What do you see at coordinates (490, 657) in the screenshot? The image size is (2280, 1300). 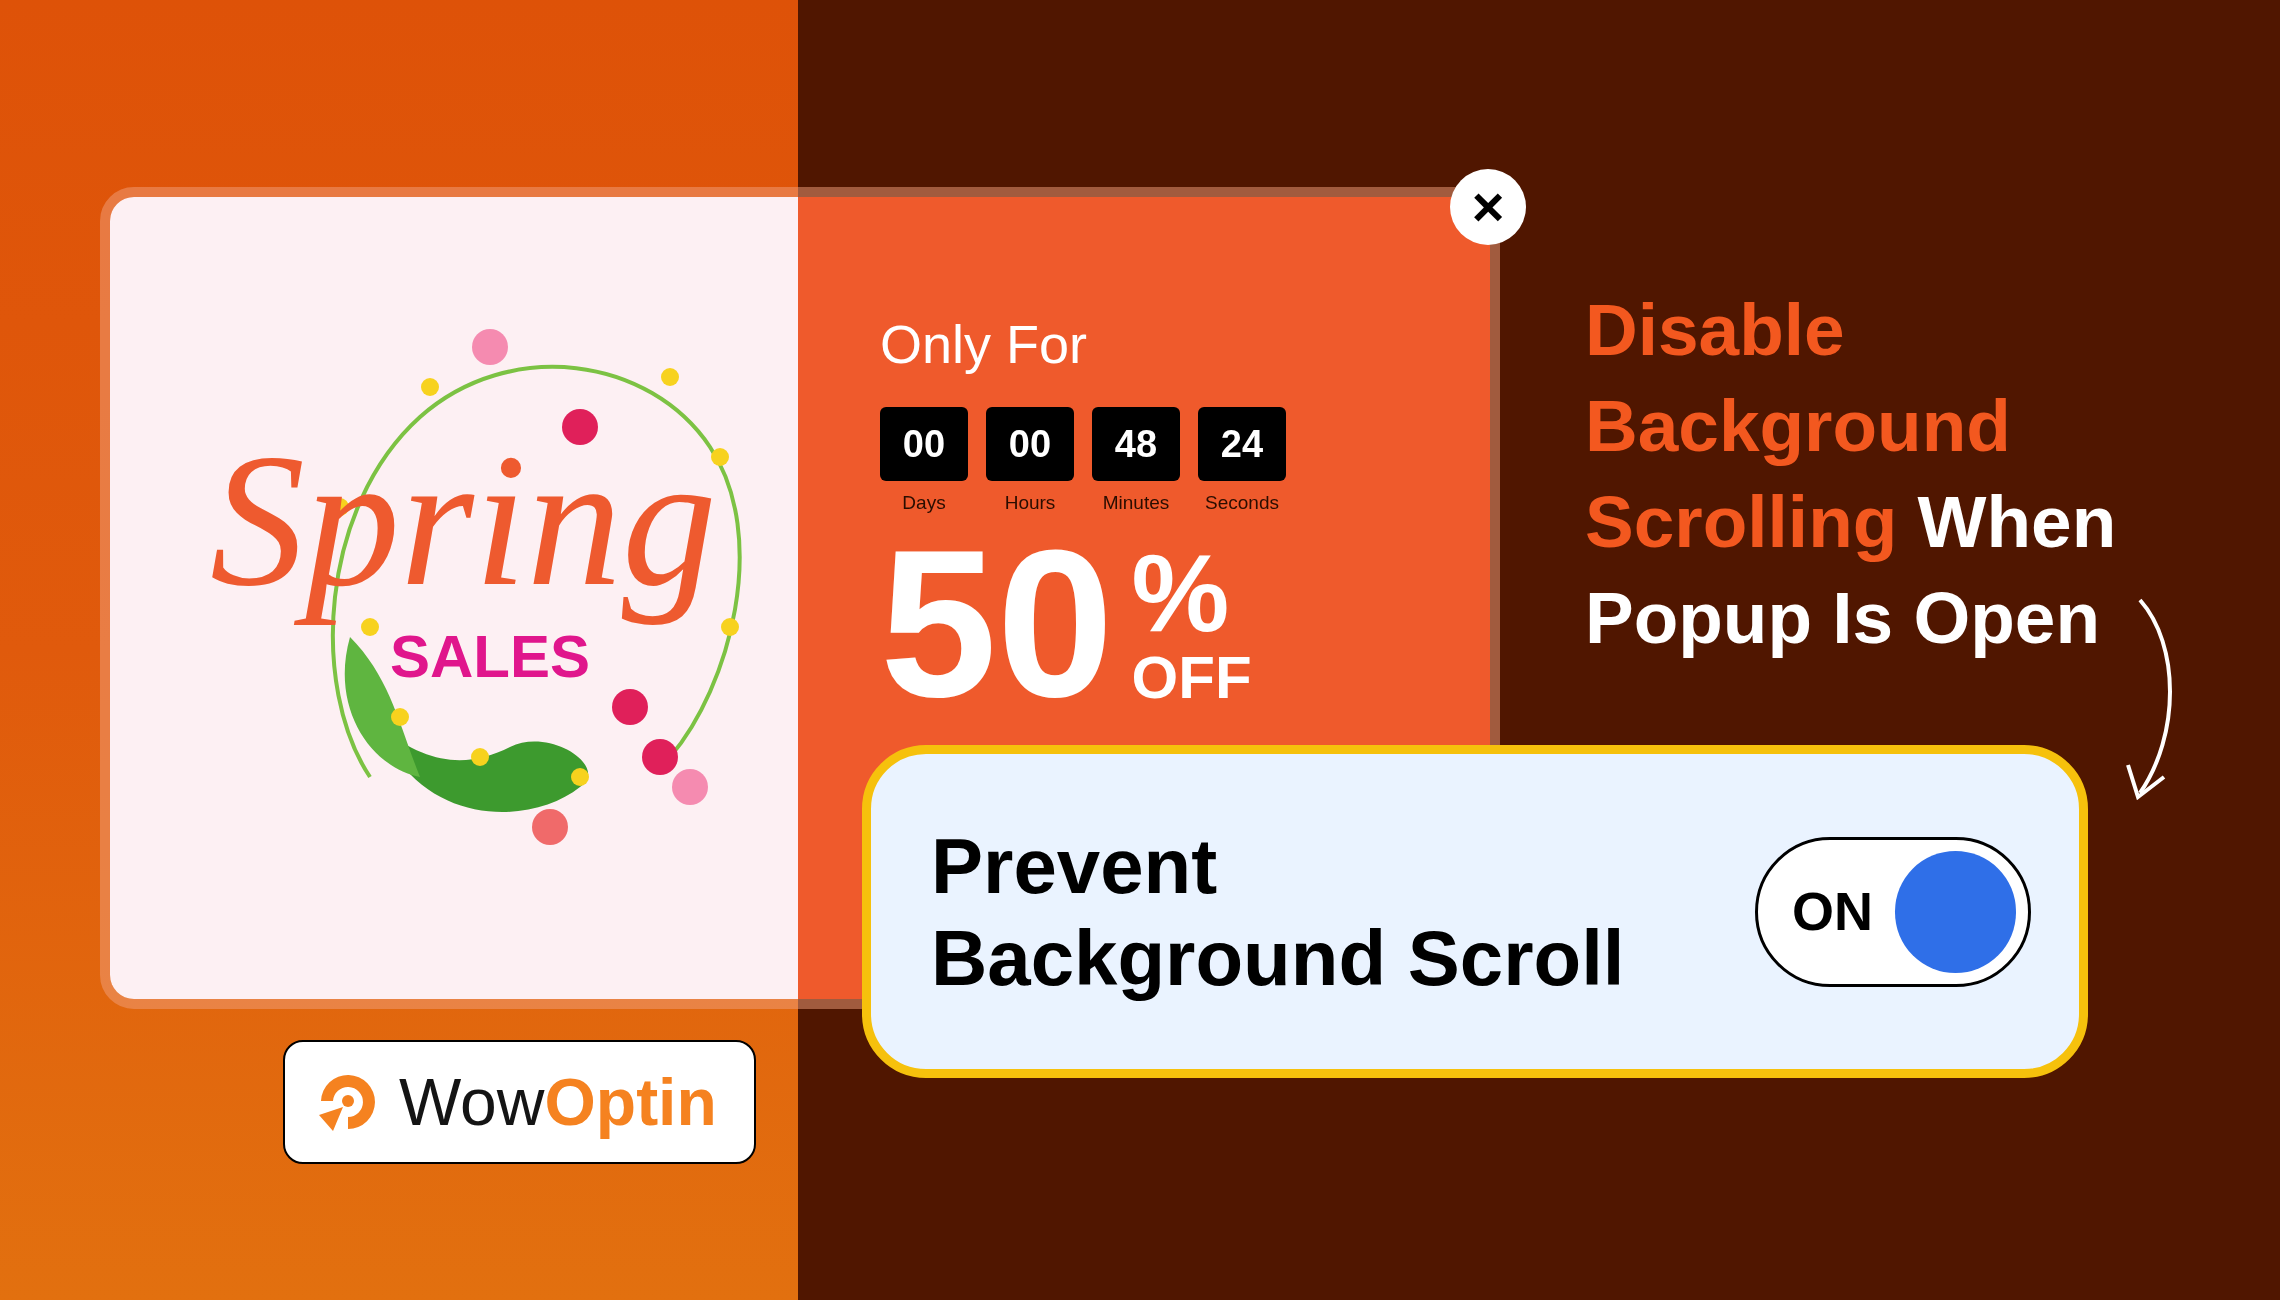 I see `sale-subtitle: SALES` at bounding box center [490, 657].